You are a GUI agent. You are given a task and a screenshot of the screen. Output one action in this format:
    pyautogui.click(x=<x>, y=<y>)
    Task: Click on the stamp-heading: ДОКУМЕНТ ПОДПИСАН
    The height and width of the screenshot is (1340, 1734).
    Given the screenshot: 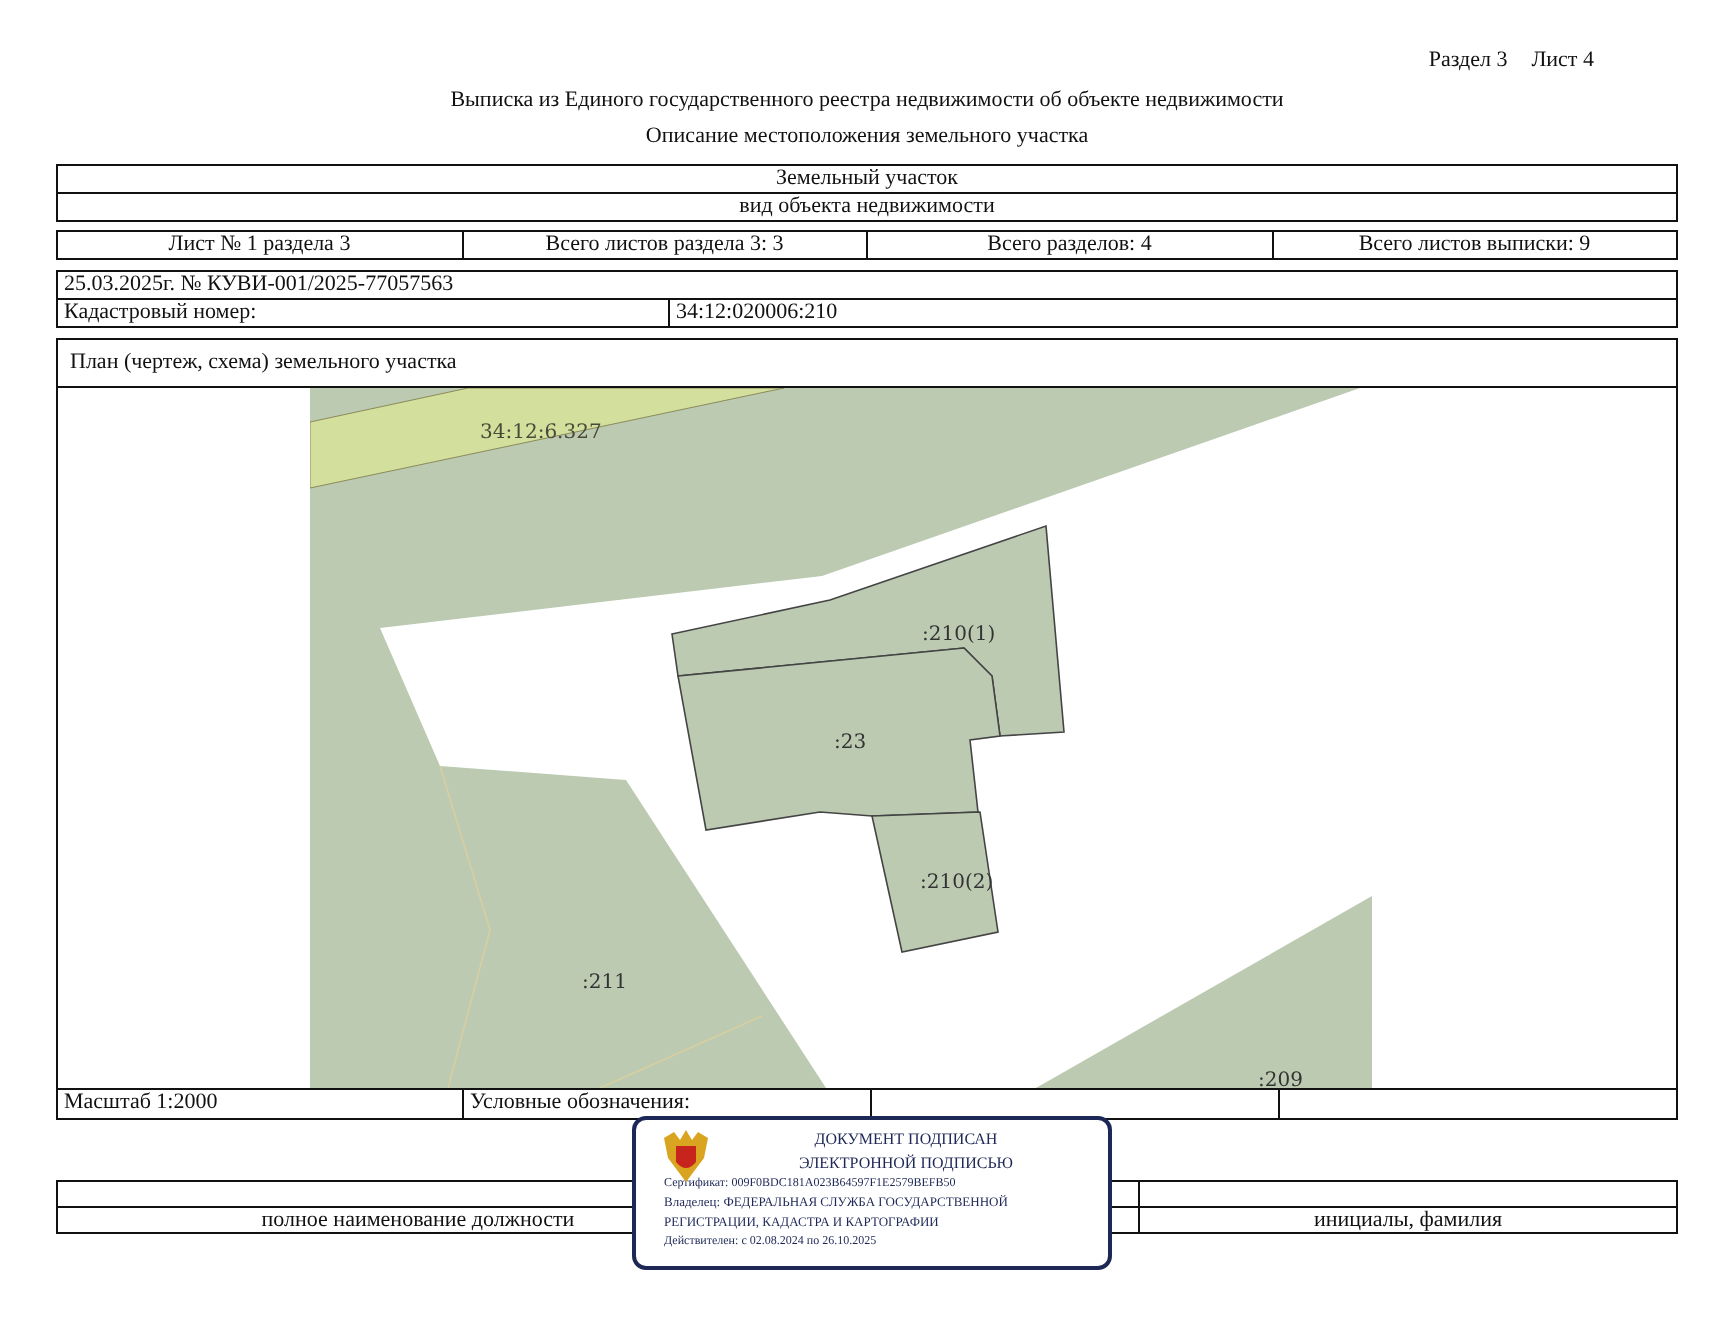 What is the action you would take?
    pyautogui.click(x=906, y=1140)
    